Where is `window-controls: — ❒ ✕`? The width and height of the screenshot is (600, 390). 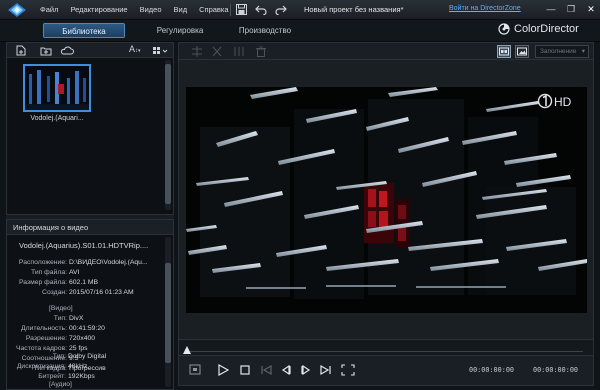 window-controls: — ❒ ✕ is located at coordinates (571, 9).